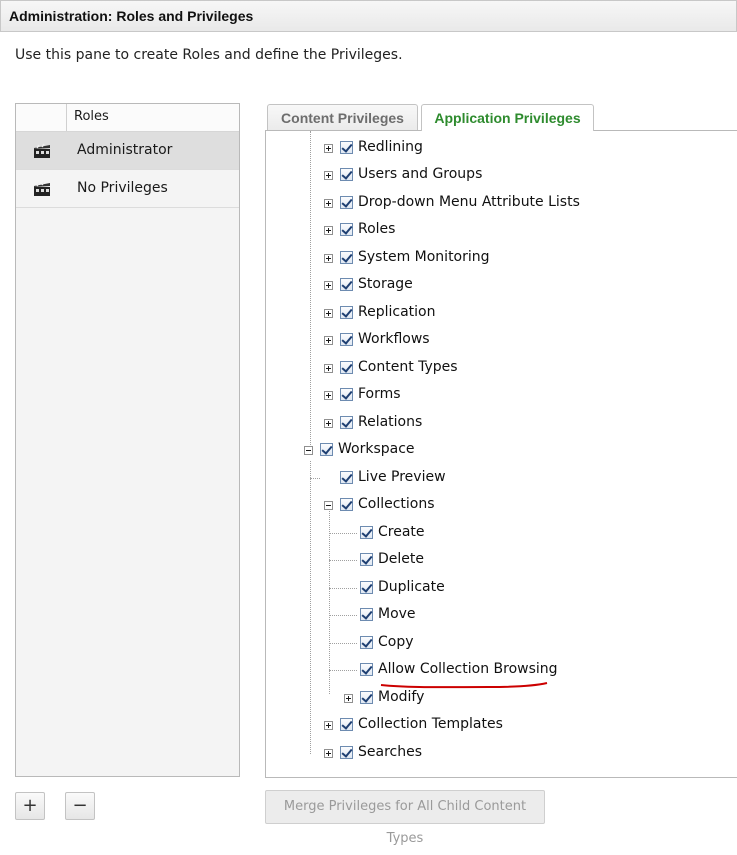 This screenshot has width=737, height=855. I want to click on privilege-label: Live Preview, so click(402, 477).